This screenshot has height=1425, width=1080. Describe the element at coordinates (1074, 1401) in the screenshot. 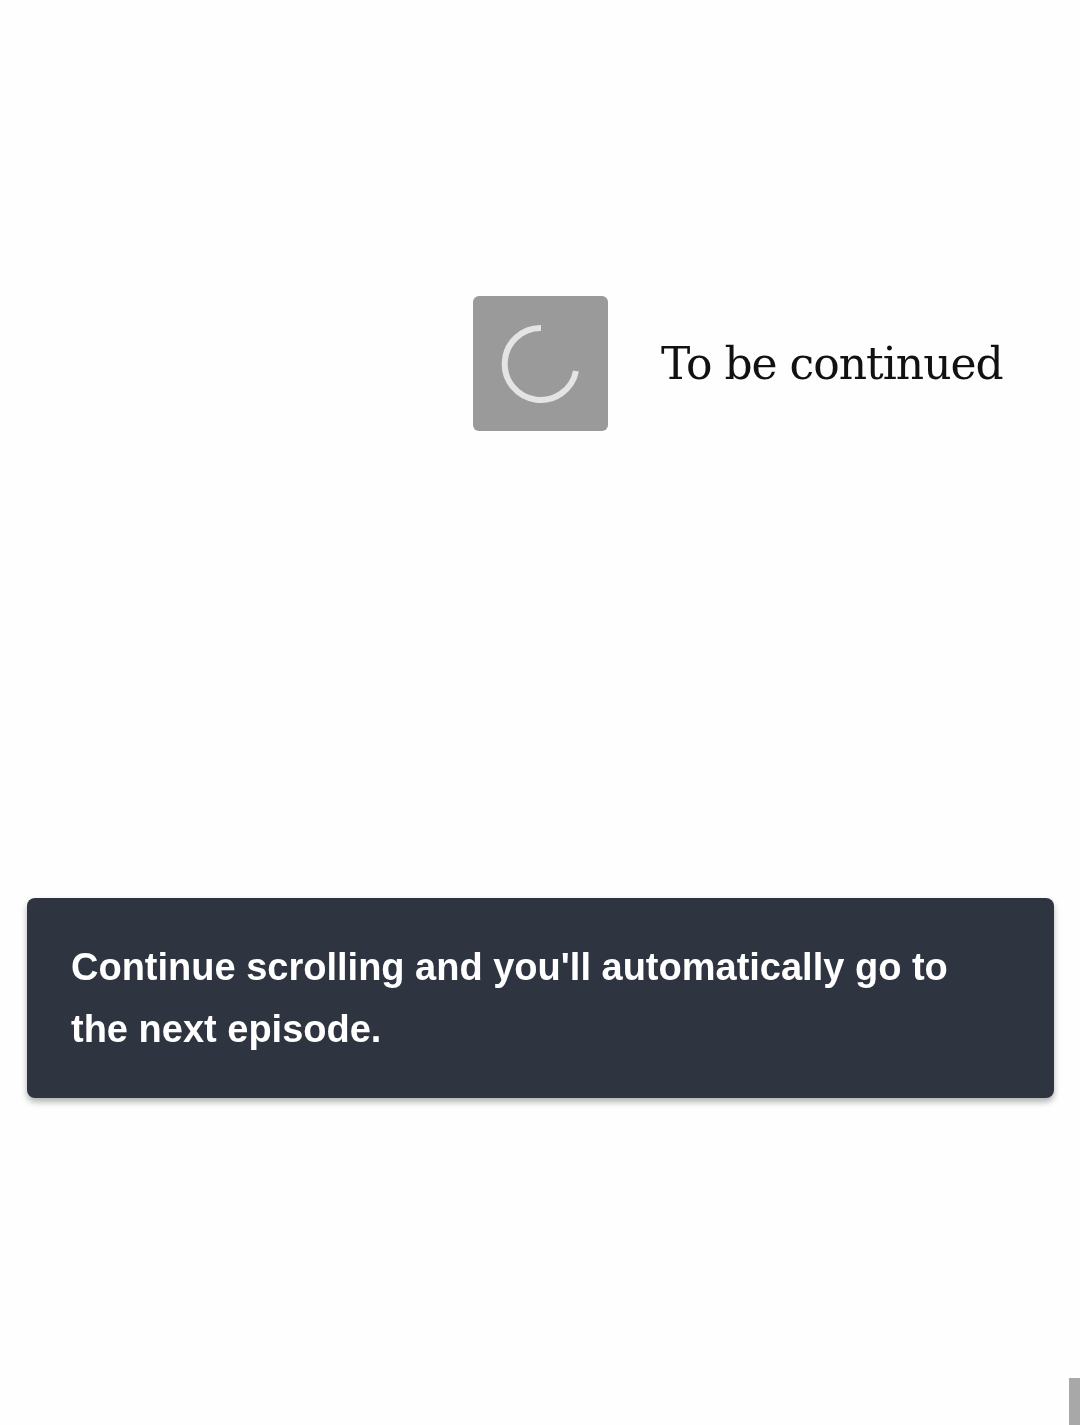

I see `scrollbar-thumb` at that location.